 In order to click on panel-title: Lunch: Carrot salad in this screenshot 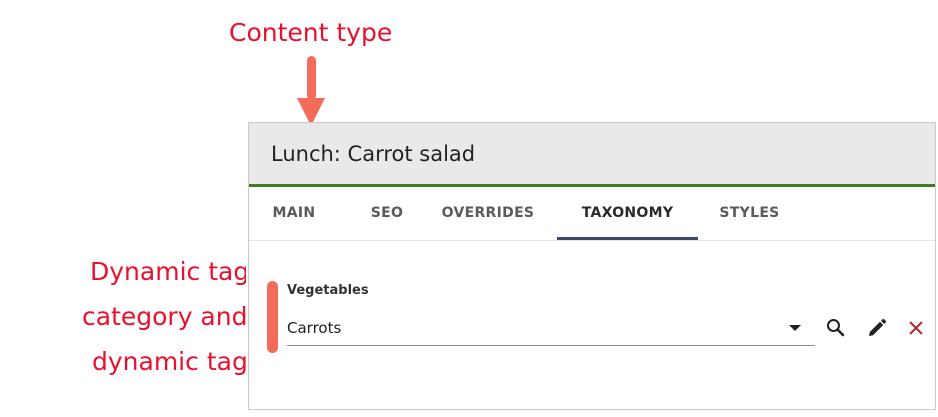, I will do `click(373, 153)`.